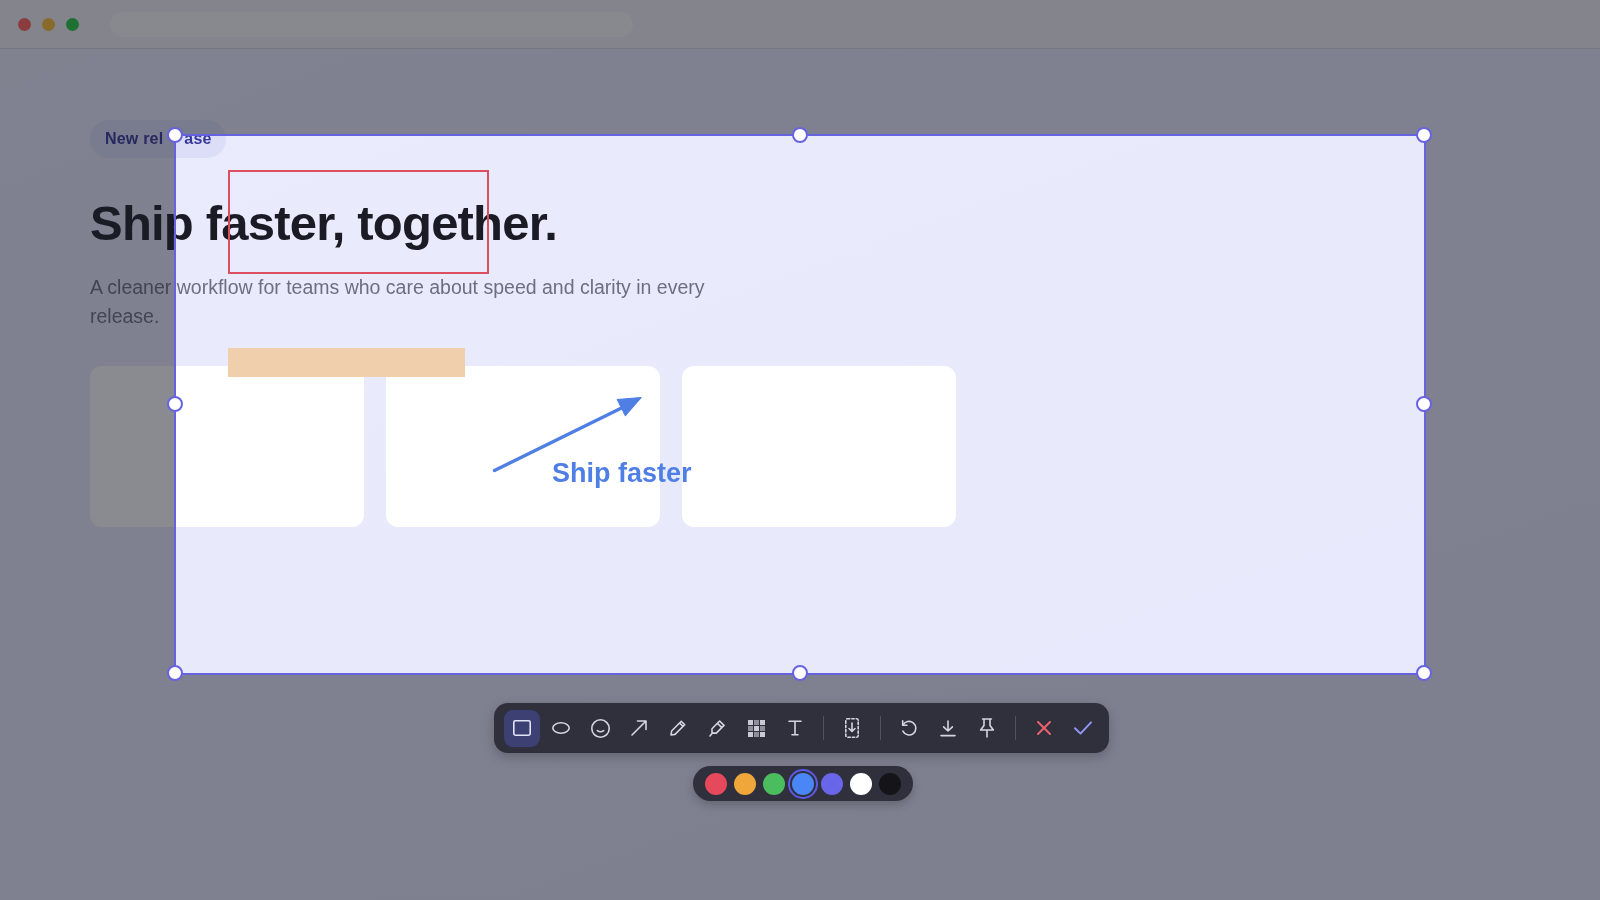 The image size is (1600, 900). Describe the element at coordinates (134, 139) in the screenshot. I see `badge-label: New rel` at that location.